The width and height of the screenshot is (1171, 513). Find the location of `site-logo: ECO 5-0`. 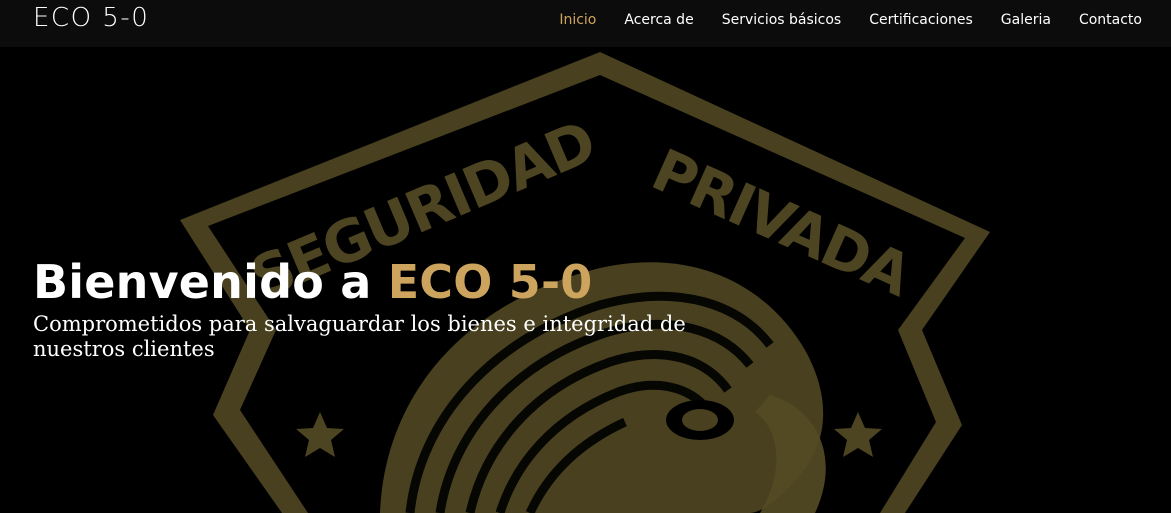

site-logo: ECO 5-0 is located at coordinates (91, 18).